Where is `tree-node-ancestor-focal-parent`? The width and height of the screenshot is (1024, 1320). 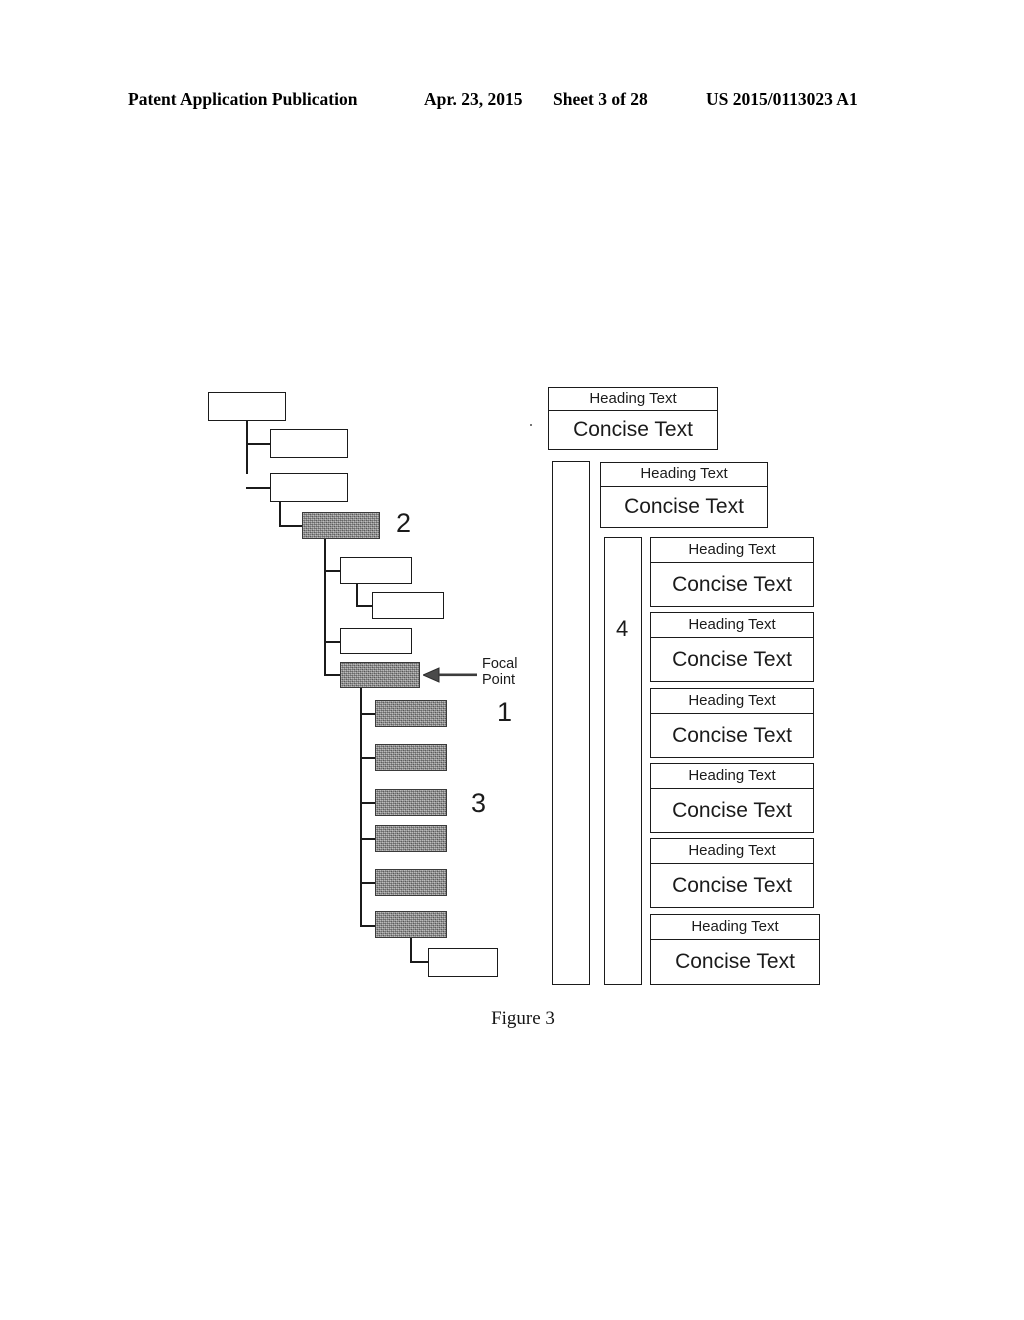
tree-node-ancestor-focal-parent is located at coordinates (341, 525).